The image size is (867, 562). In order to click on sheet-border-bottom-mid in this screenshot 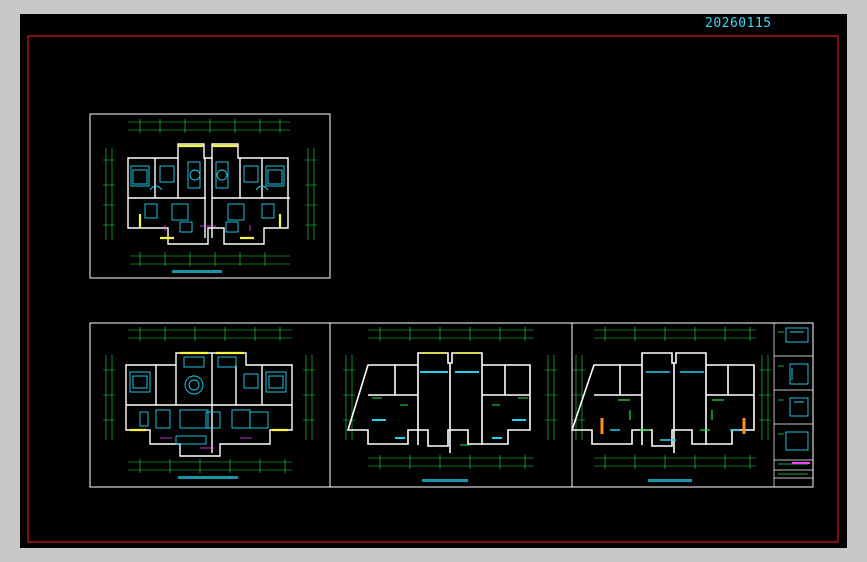, I will do `click(451, 405)`.